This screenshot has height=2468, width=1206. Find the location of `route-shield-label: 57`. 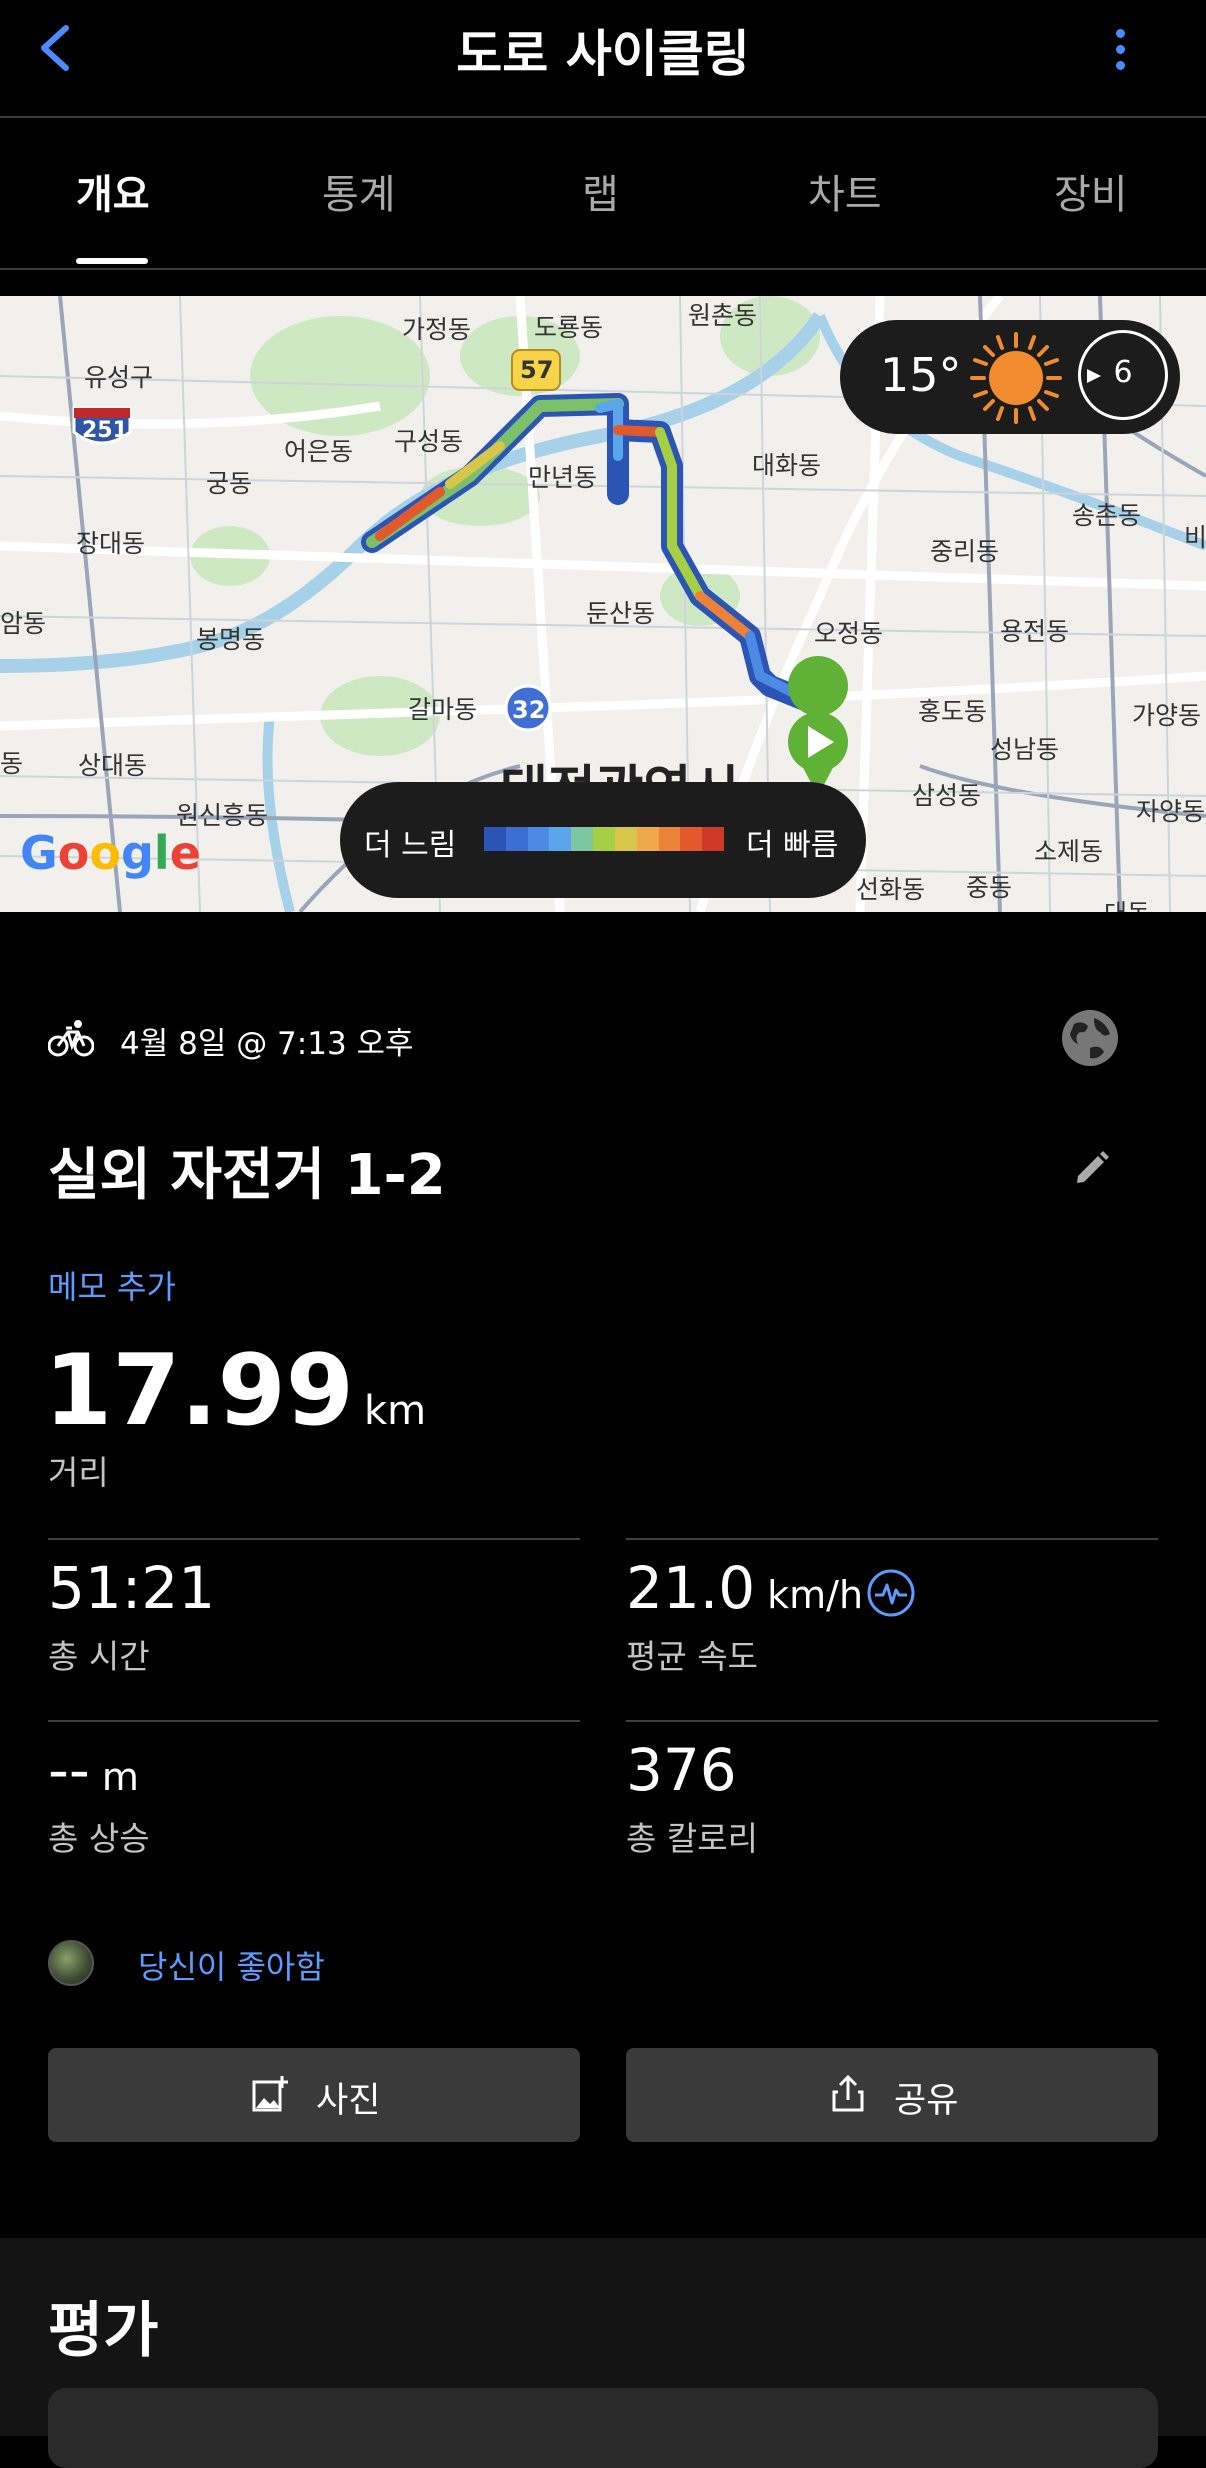

route-shield-label: 57 is located at coordinates (537, 370).